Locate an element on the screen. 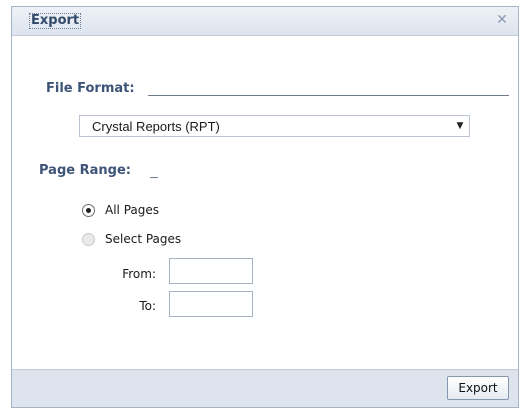  file-format-select: Crystal Reports (RPT) ▼ is located at coordinates (274, 126).